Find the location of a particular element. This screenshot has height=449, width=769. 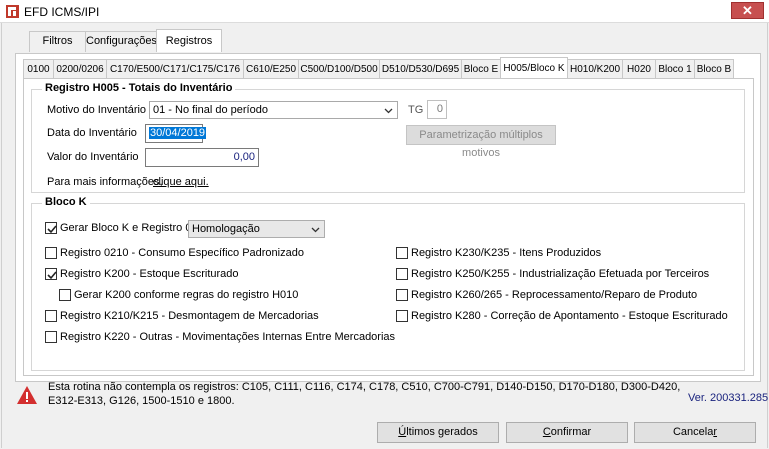

ambiente-select: Homologação is located at coordinates (256, 229).